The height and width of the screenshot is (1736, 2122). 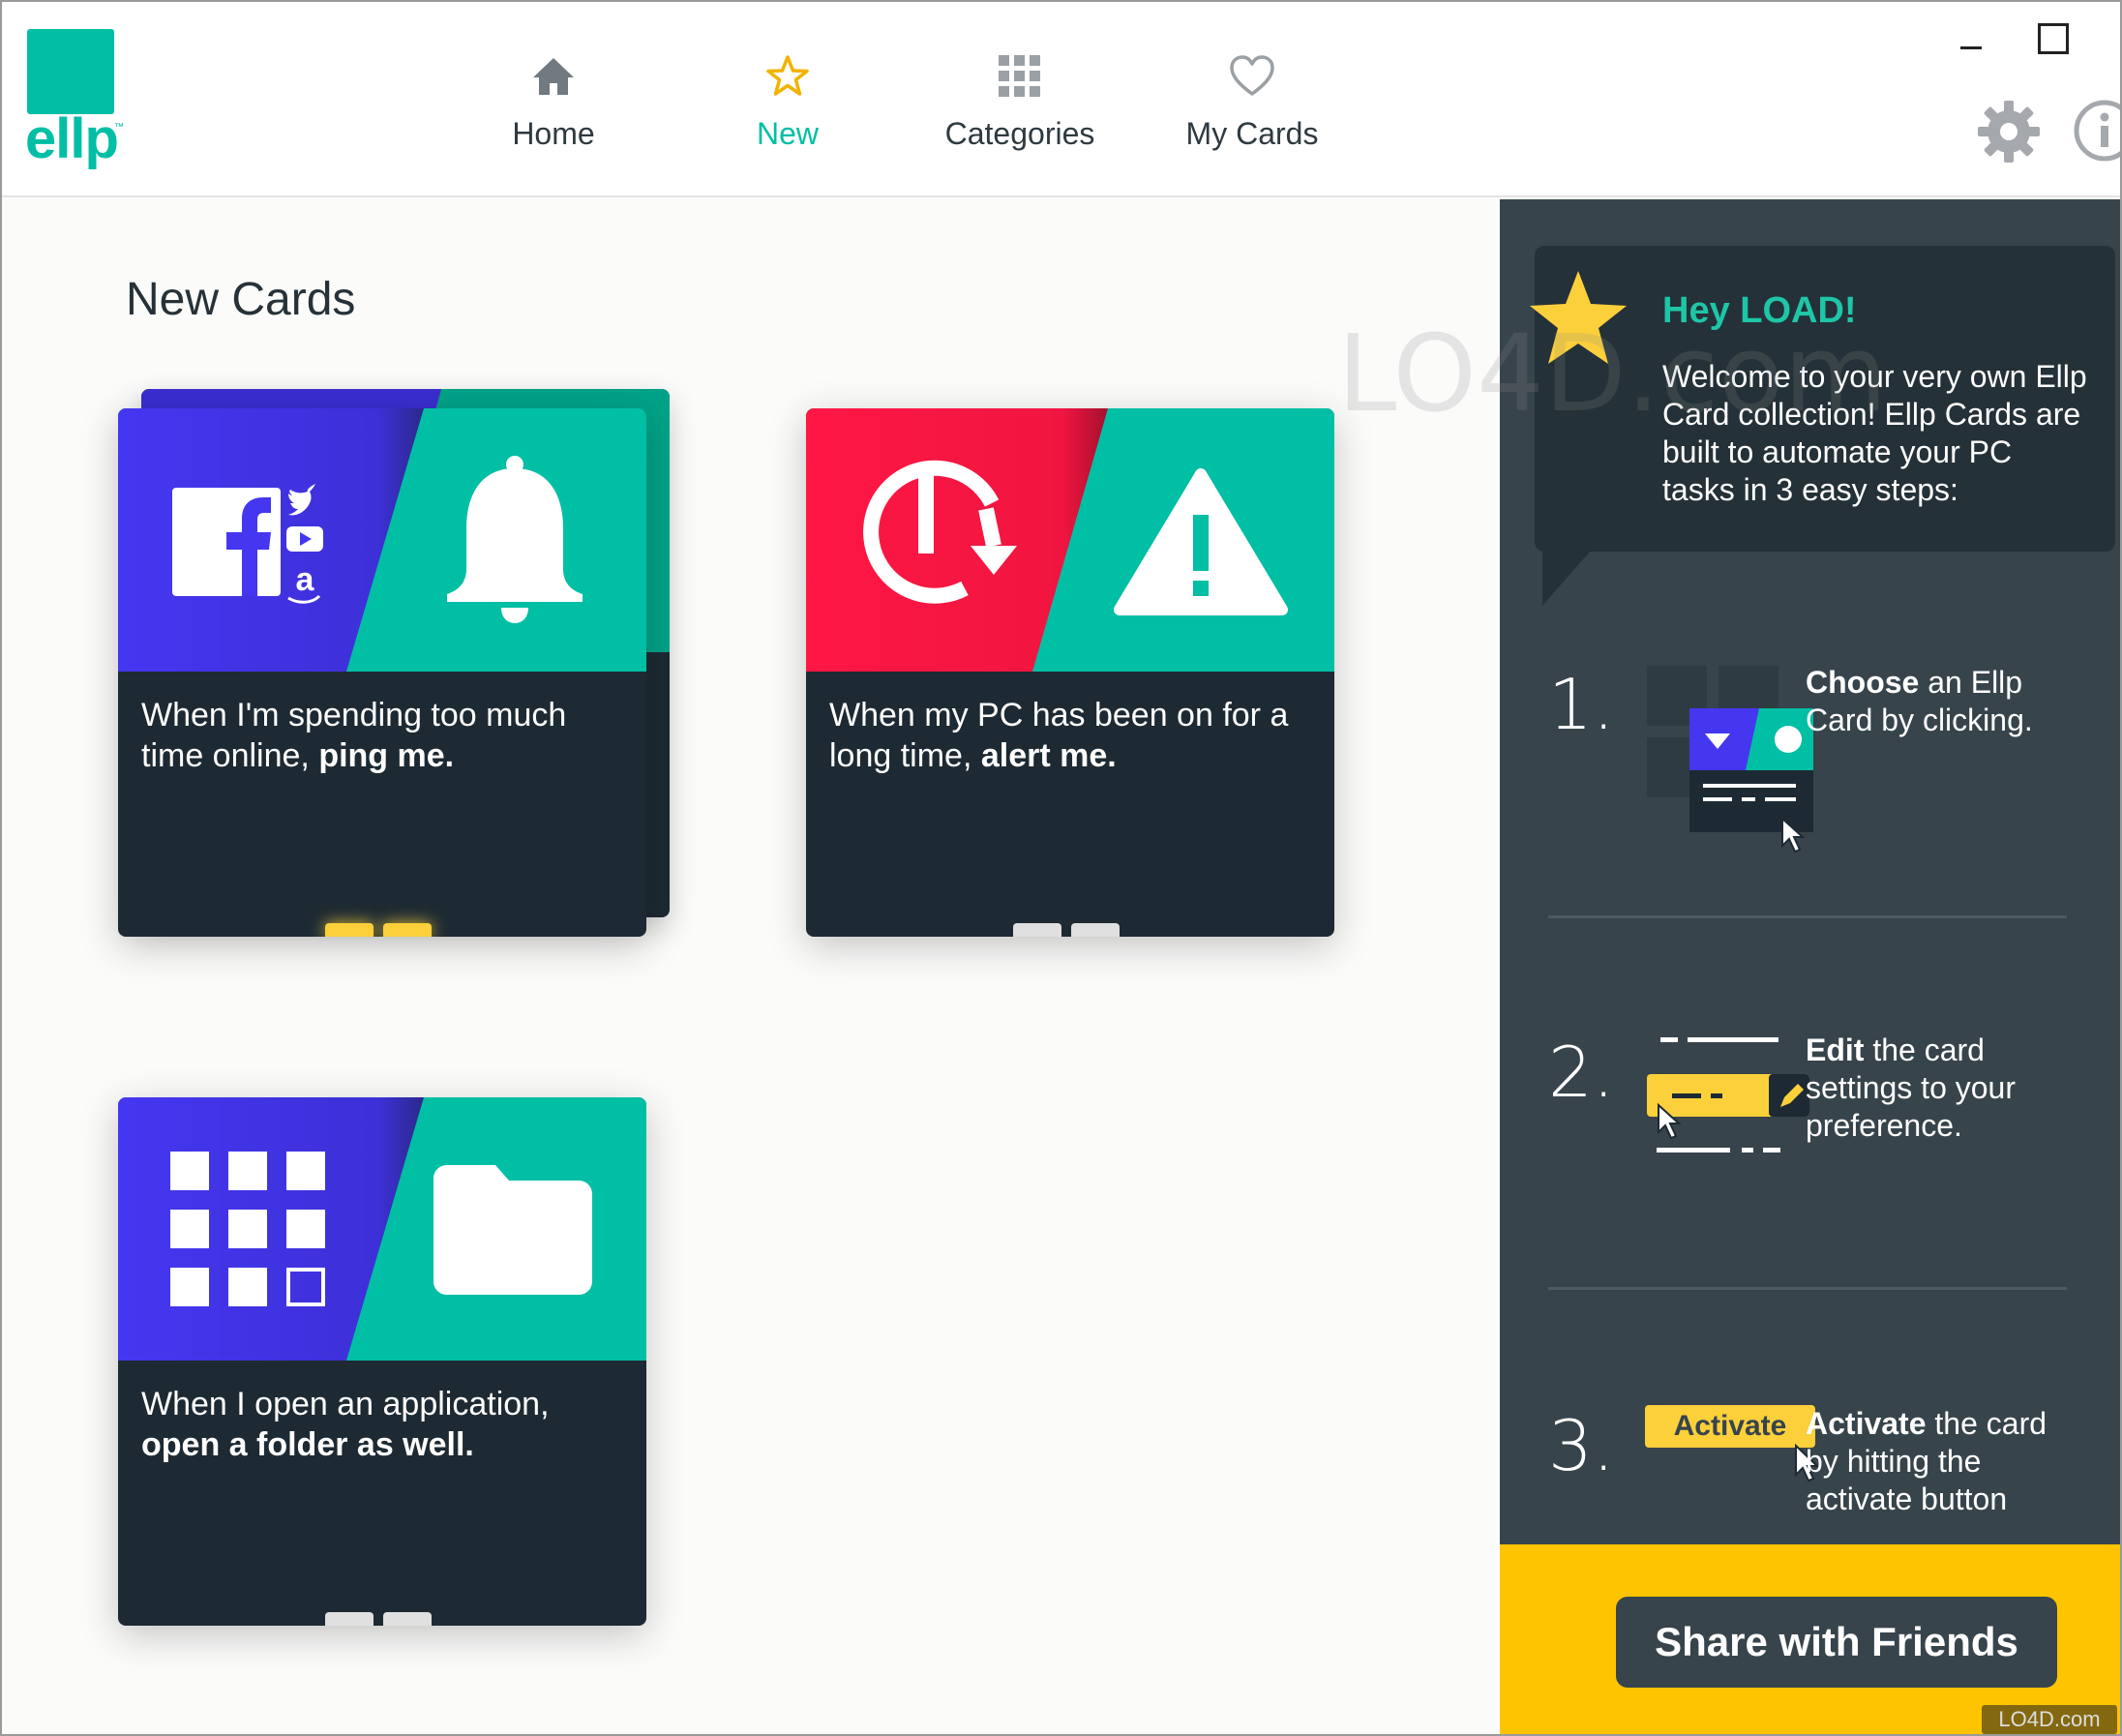 I want to click on svg-text: a, so click(x=305, y=579).